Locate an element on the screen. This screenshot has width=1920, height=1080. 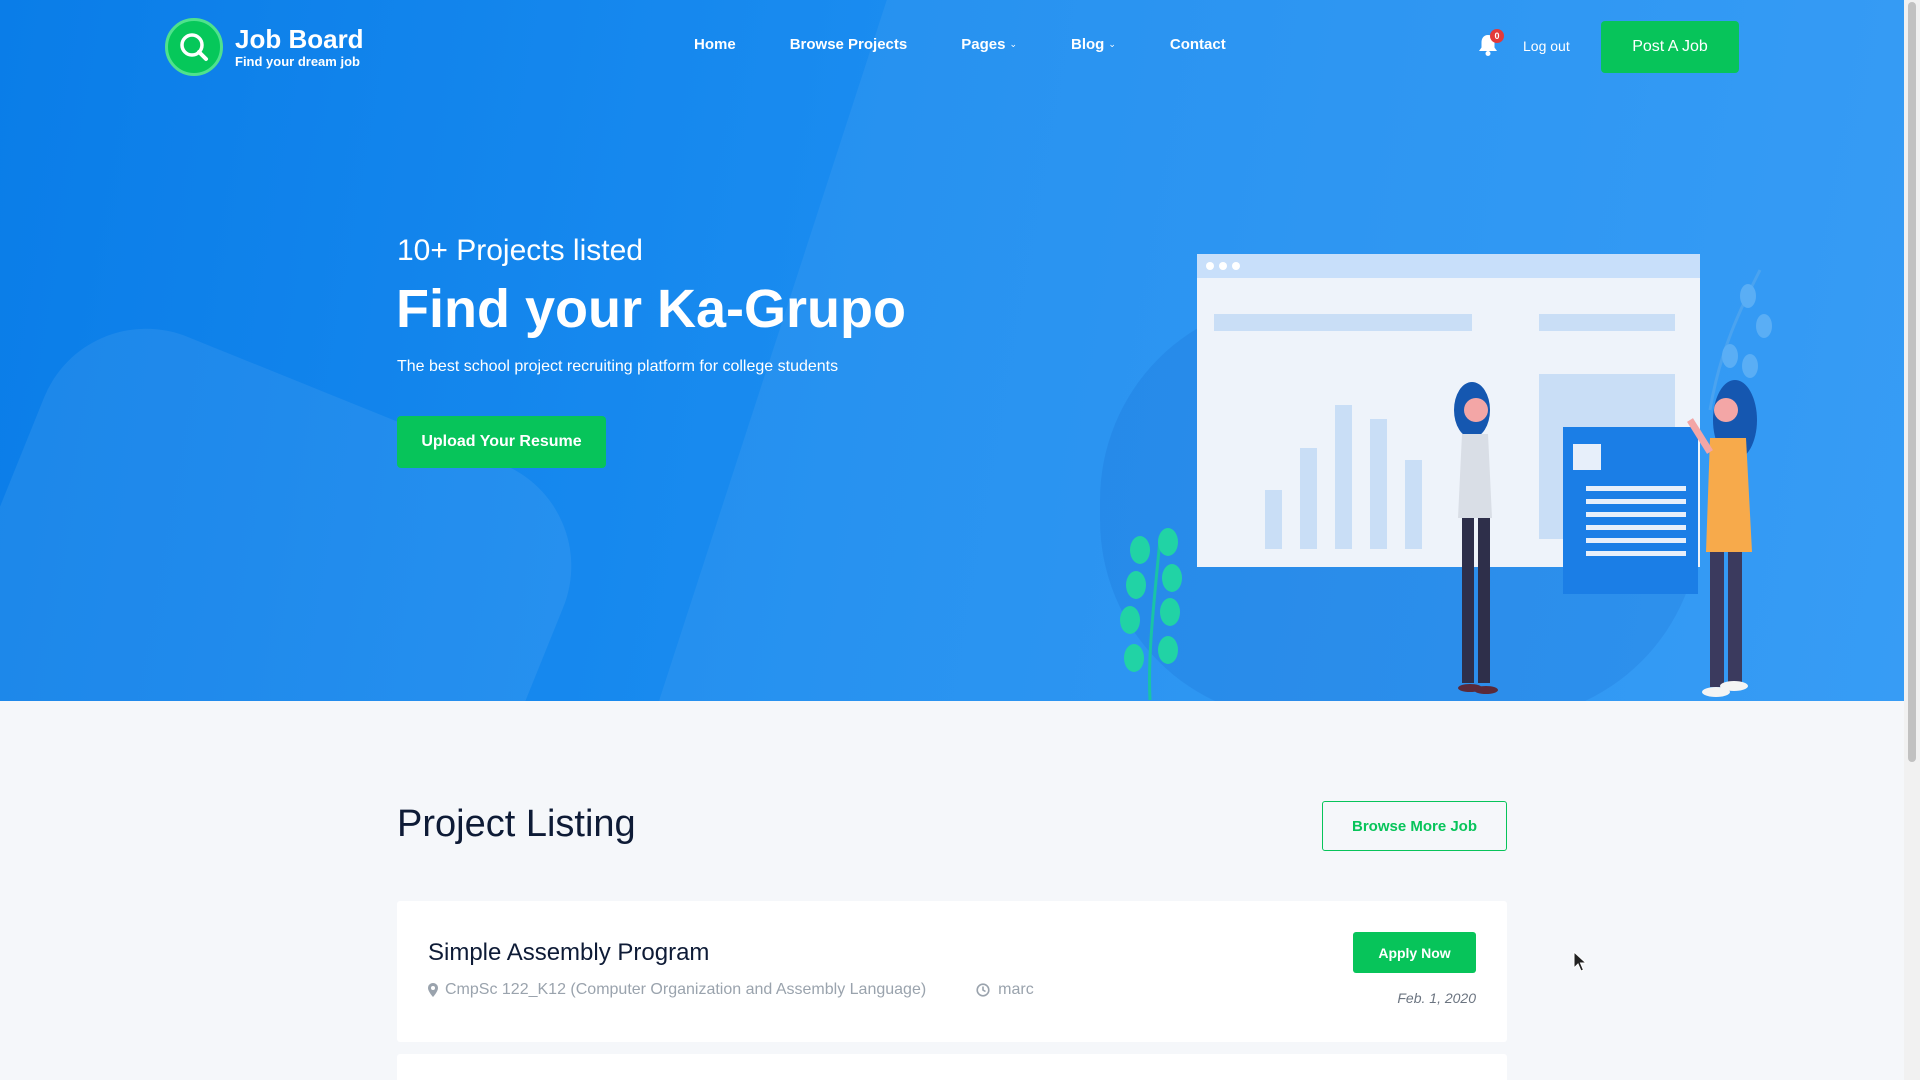
notification-badge: 0 is located at coordinates (1497, 36).